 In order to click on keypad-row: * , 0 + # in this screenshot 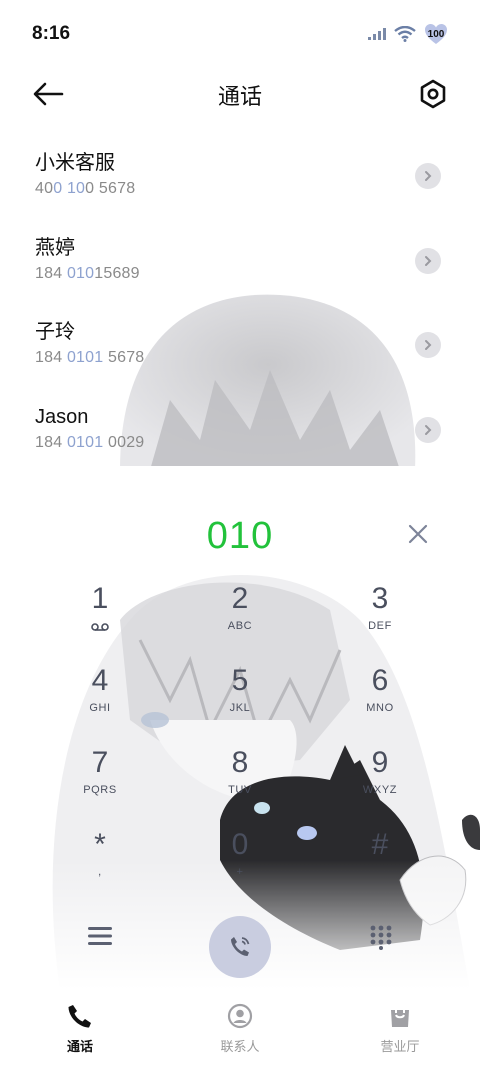, I will do `click(240, 867)`.